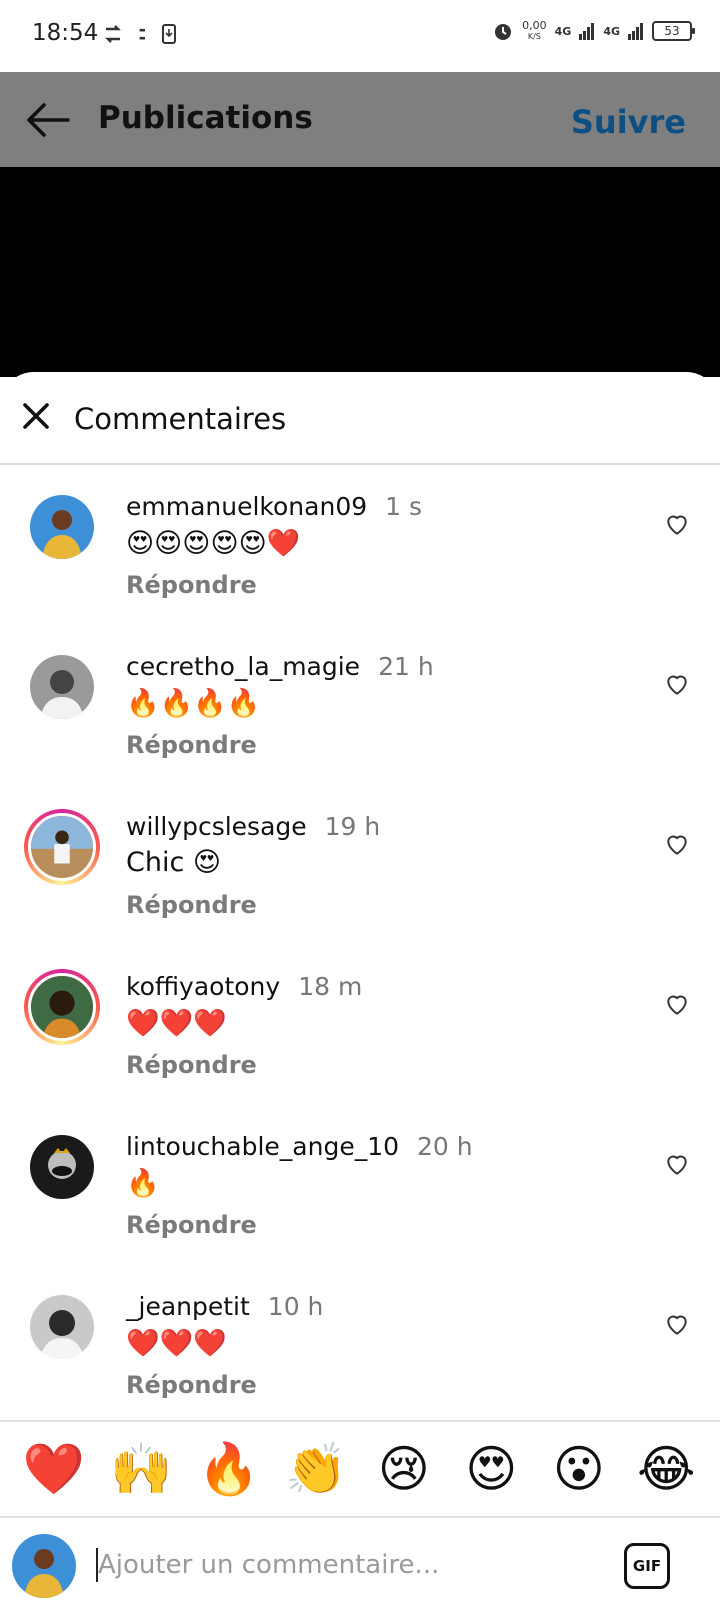  I want to click on comment-item: willypcslesage 19 h Chic 😍 Répondre, so click(360, 867).